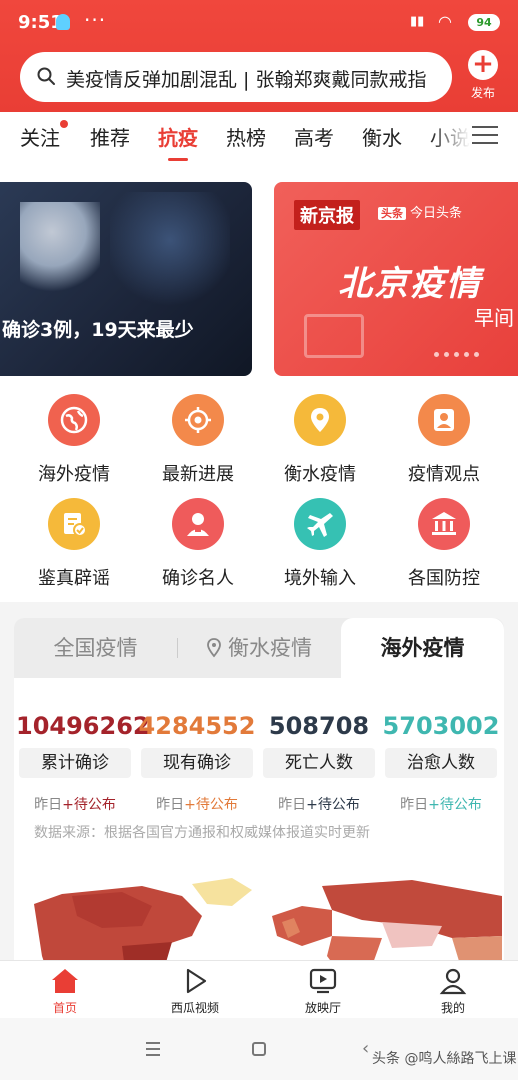 The image size is (518, 1080). Describe the element at coordinates (494, 318) in the screenshot. I see `banner-subtitle: 早间` at that location.